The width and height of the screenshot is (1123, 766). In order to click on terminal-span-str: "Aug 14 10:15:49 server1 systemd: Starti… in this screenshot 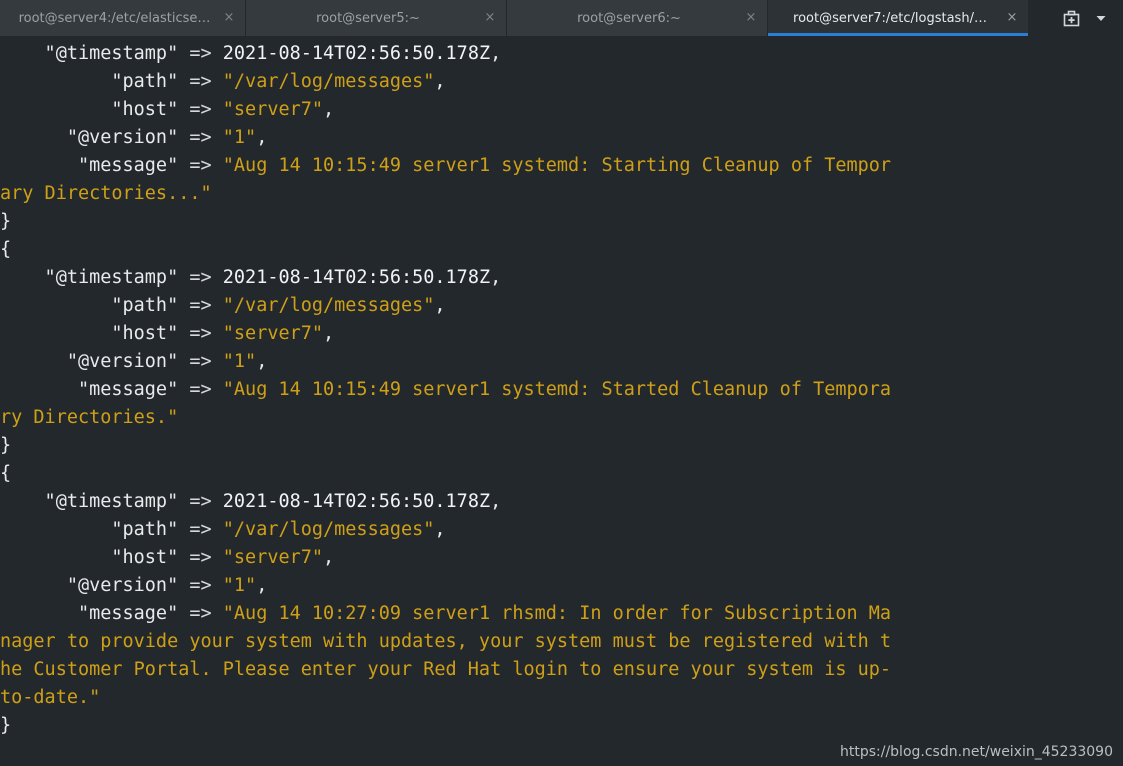, I will do `click(557, 165)`.